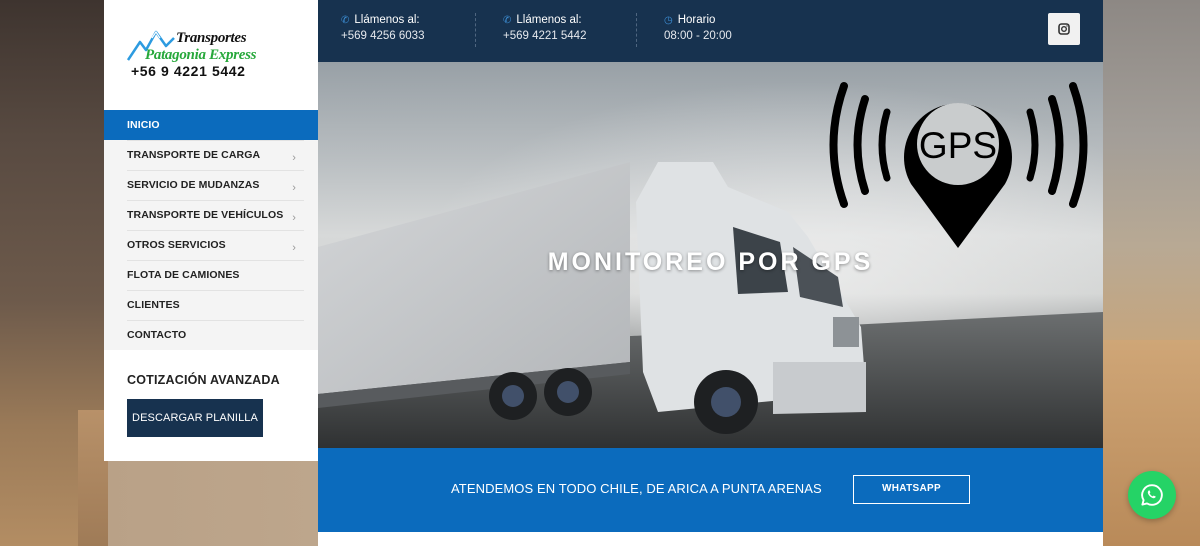 This screenshot has height=546, width=1200. Describe the element at coordinates (911, 489) in the screenshot. I see `whatsapp-button: WHATSAPP` at that location.